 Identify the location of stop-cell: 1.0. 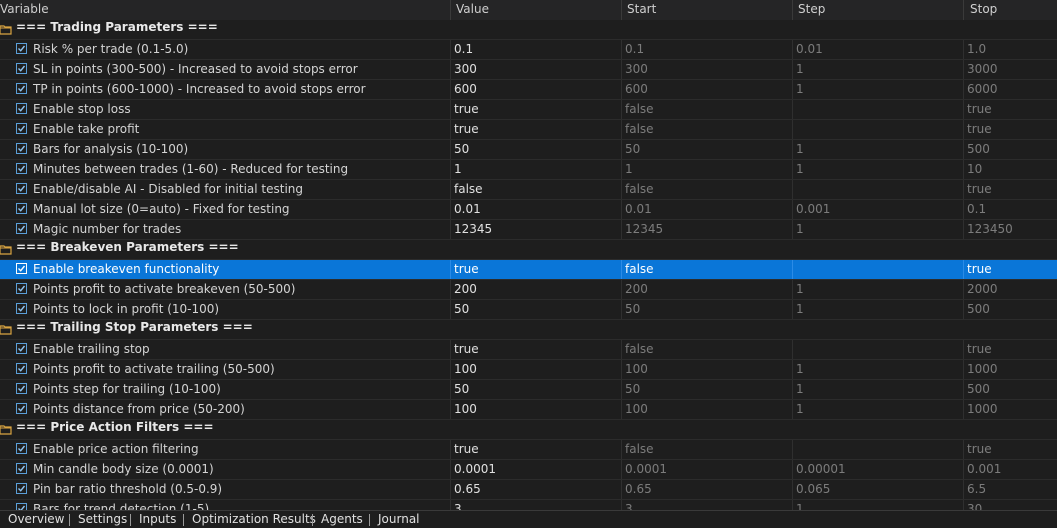
(1010, 49).